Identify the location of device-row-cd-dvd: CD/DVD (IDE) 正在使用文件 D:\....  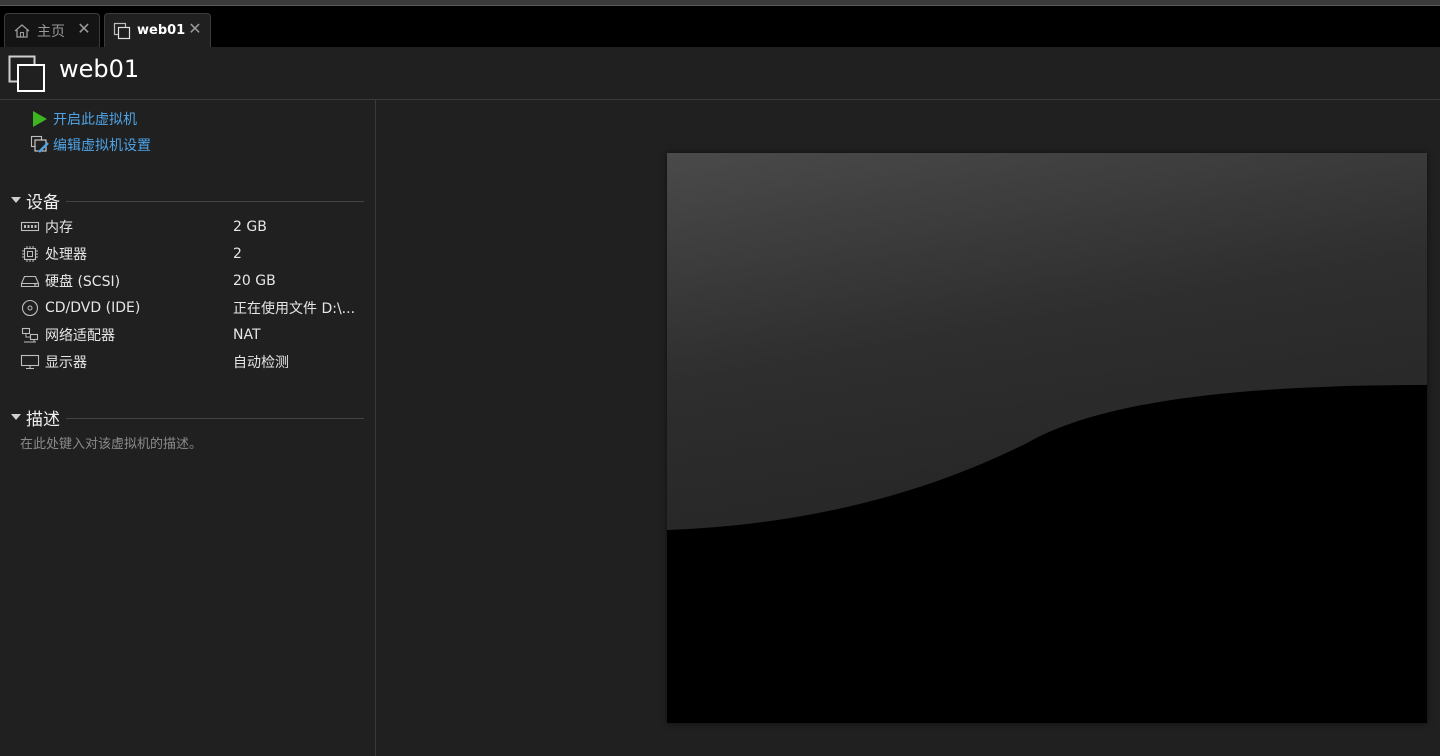
(192, 308).